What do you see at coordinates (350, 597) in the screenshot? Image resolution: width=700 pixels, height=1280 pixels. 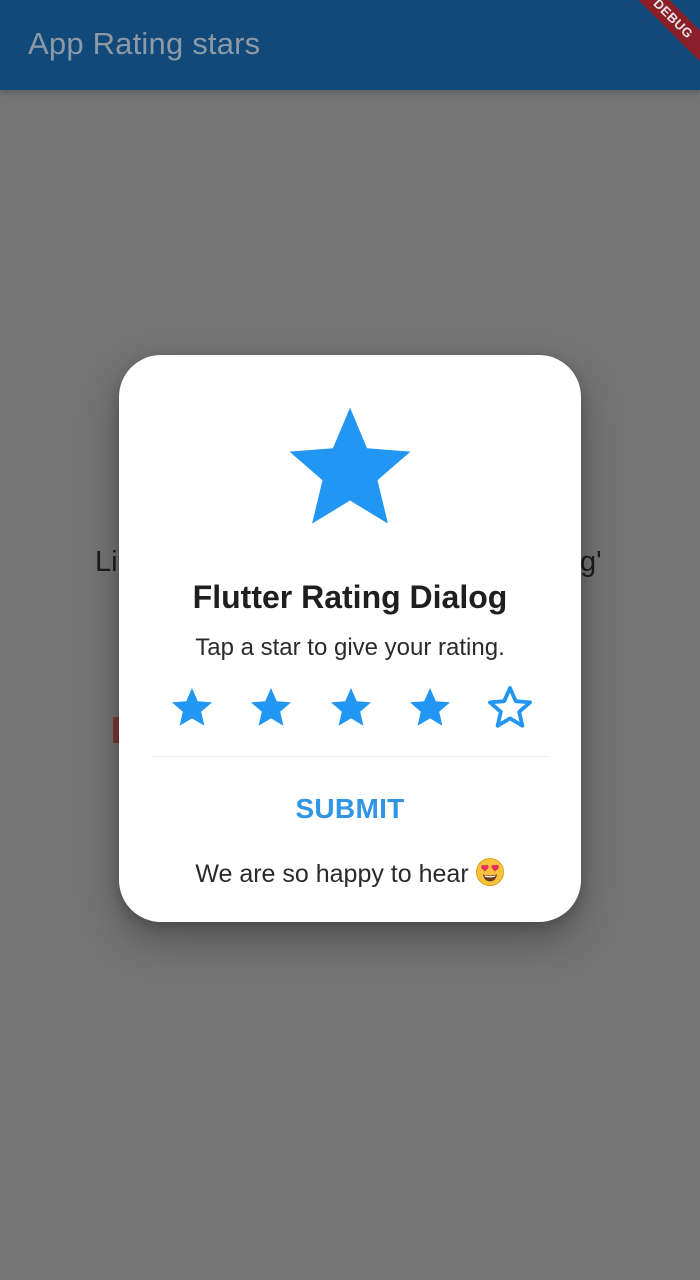 I see `dialog-title: Flutter Rating Dialog` at bounding box center [350, 597].